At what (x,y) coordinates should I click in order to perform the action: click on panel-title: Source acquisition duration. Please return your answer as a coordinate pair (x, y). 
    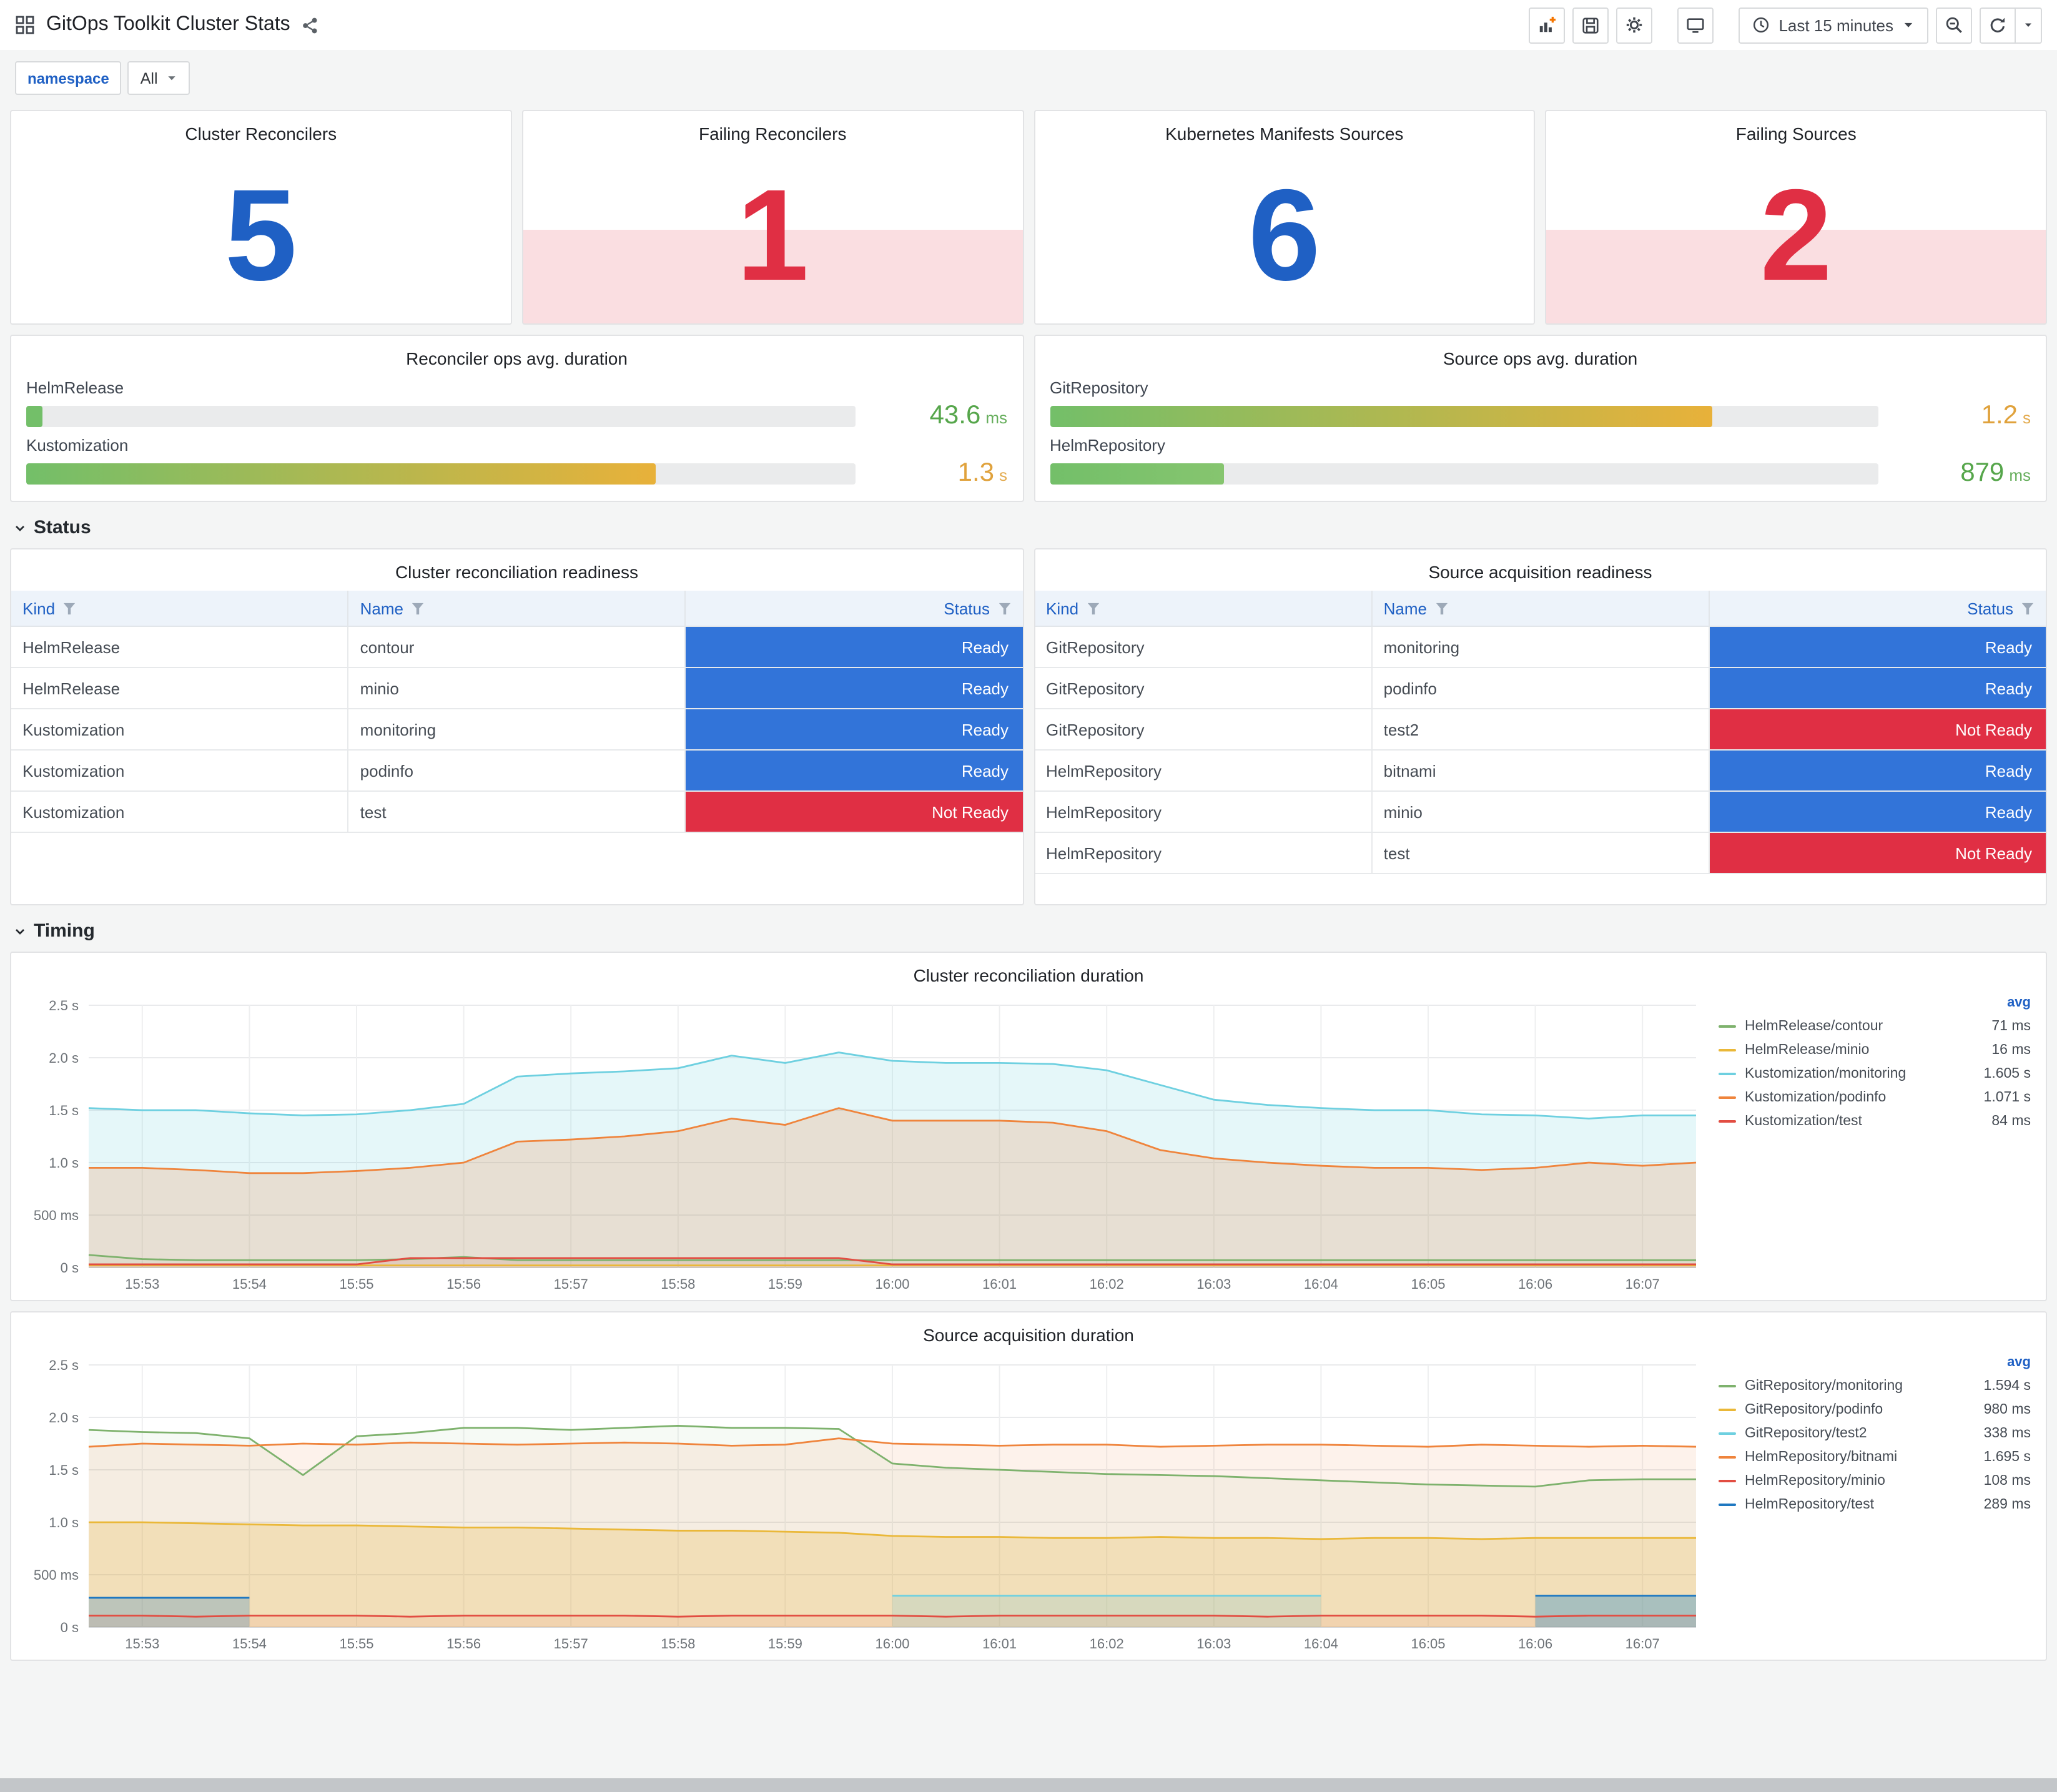
    Looking at the image, I should click on (1028, 1331).